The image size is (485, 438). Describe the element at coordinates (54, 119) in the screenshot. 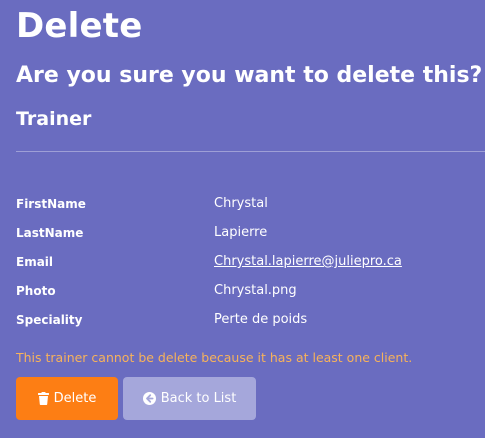

I see `entity-heading: Trainer` at that location.